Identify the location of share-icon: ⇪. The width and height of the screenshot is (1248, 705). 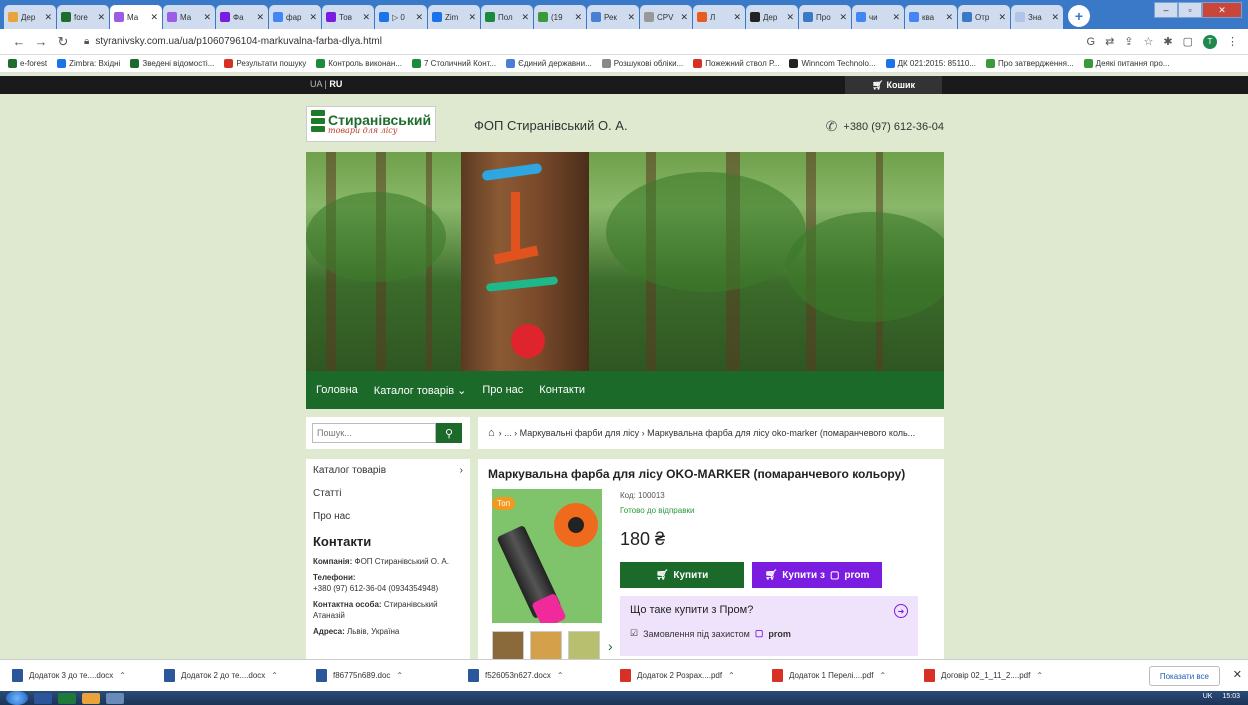
(1128, 41).